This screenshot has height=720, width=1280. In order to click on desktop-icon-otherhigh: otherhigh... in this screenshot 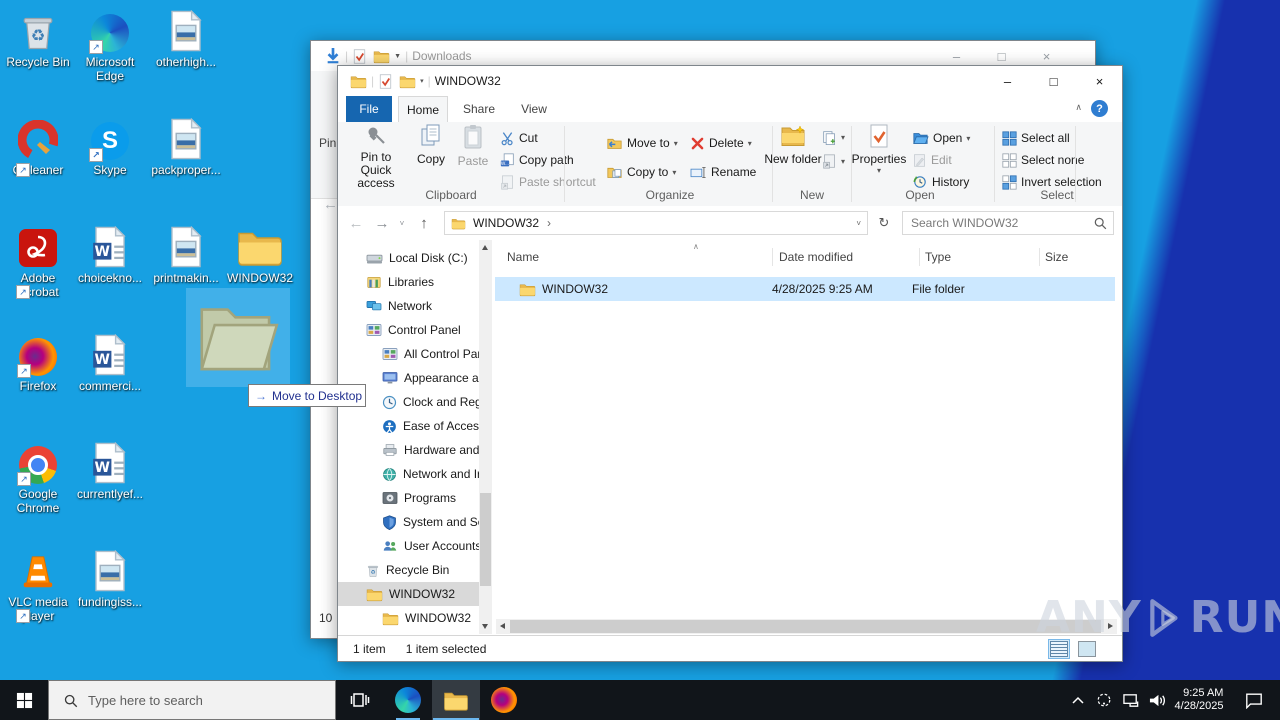, I will do `click(186, 37)`.